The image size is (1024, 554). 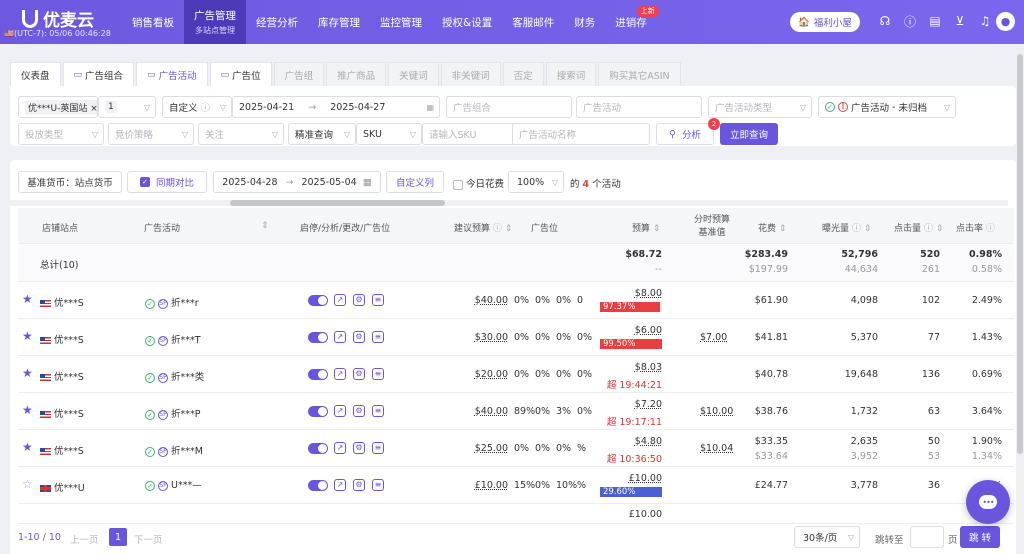 What do you see at coordinates (639, 74) in the screenshot?
I see `tab-10: 购买其它ASIN` at bounding box center [639, 74].